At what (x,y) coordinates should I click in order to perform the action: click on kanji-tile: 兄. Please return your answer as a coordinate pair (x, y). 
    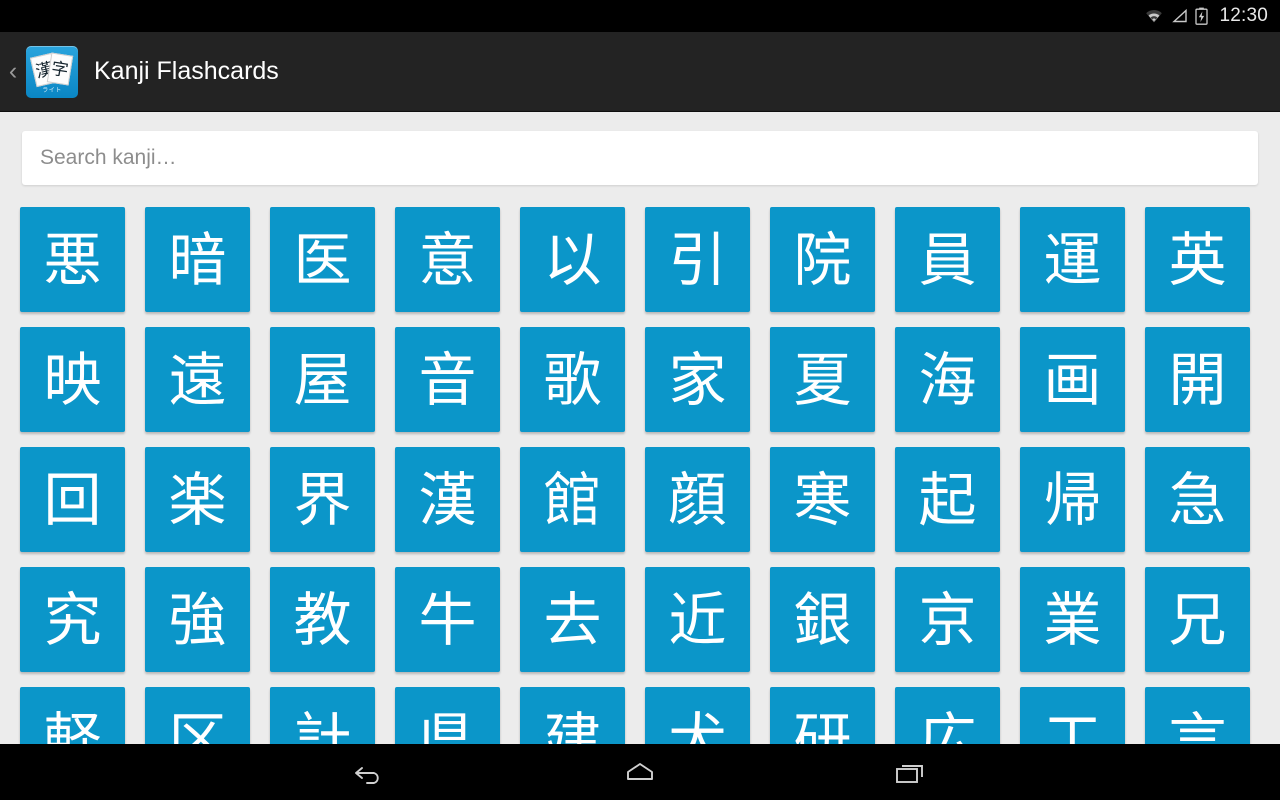
    Looking at the image, I should click on (1197, 619).